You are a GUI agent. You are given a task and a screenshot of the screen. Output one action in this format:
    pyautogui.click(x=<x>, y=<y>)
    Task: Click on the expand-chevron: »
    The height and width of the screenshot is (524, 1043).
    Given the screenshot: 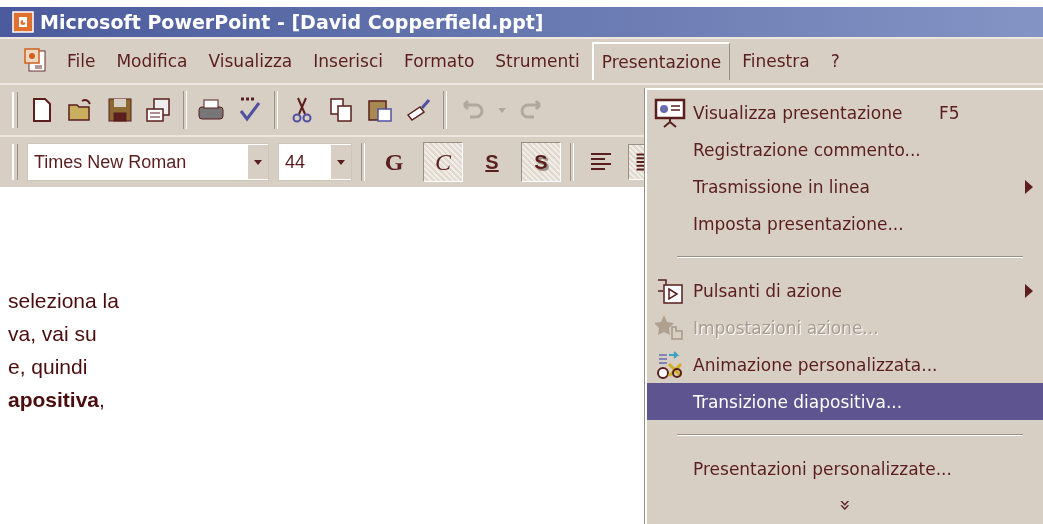 What is the action you would take?
    pyautogui.click(x=846, y=505)
    